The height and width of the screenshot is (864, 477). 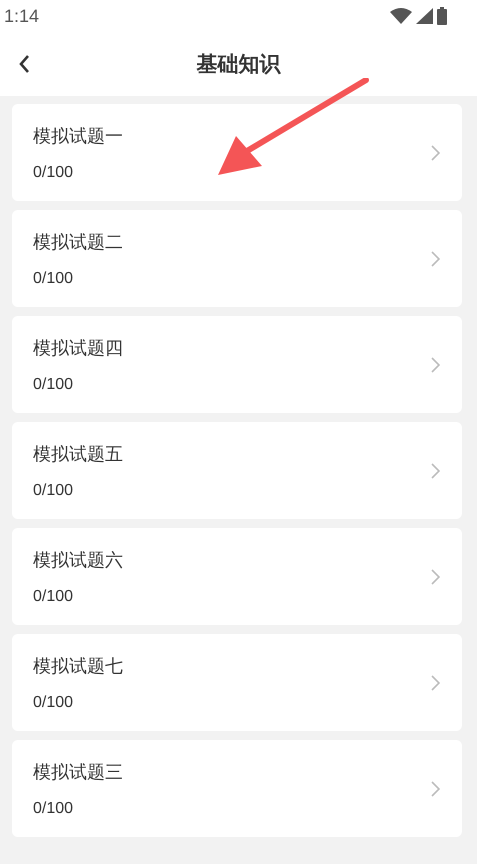 I want to click on back-icon, so click(x=24, y=64).